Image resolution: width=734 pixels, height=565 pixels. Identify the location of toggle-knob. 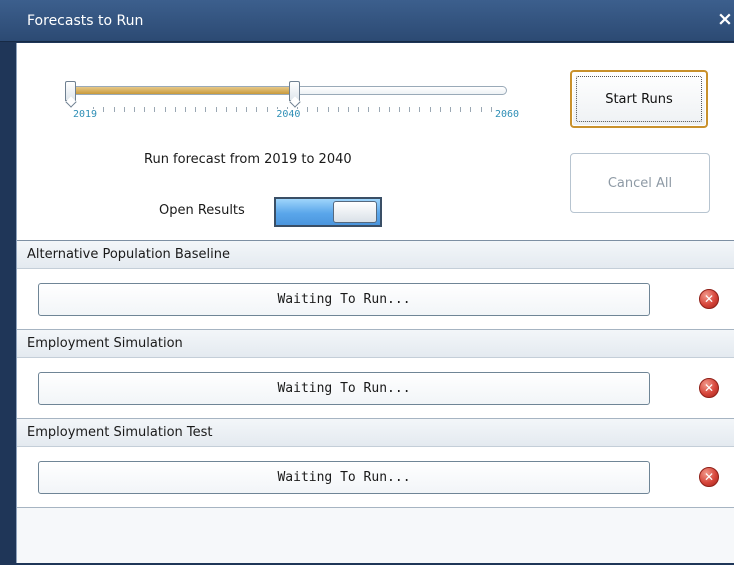
(355, 212).